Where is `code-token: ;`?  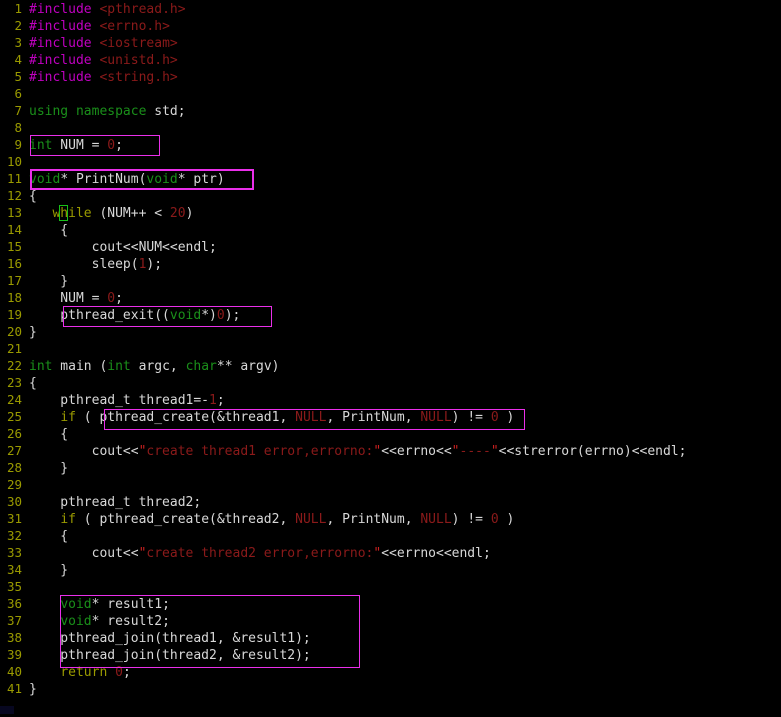
code-token: ; is located at coordinates (119, 145).